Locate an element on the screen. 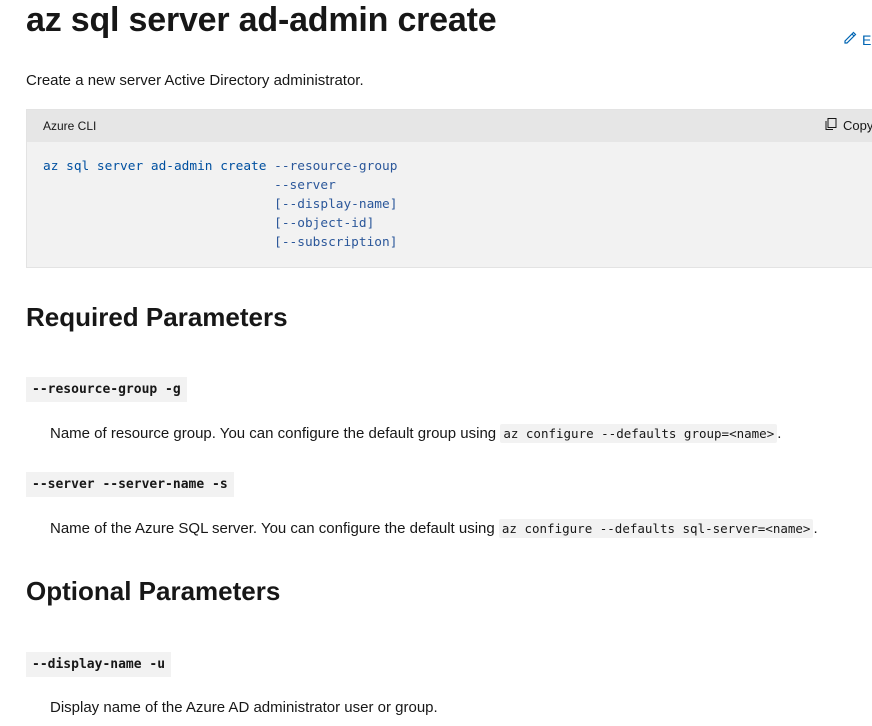 This screenshot has height=726, width=872. param-name-display-name: --display-name -u is located at coordinates (99, 664).